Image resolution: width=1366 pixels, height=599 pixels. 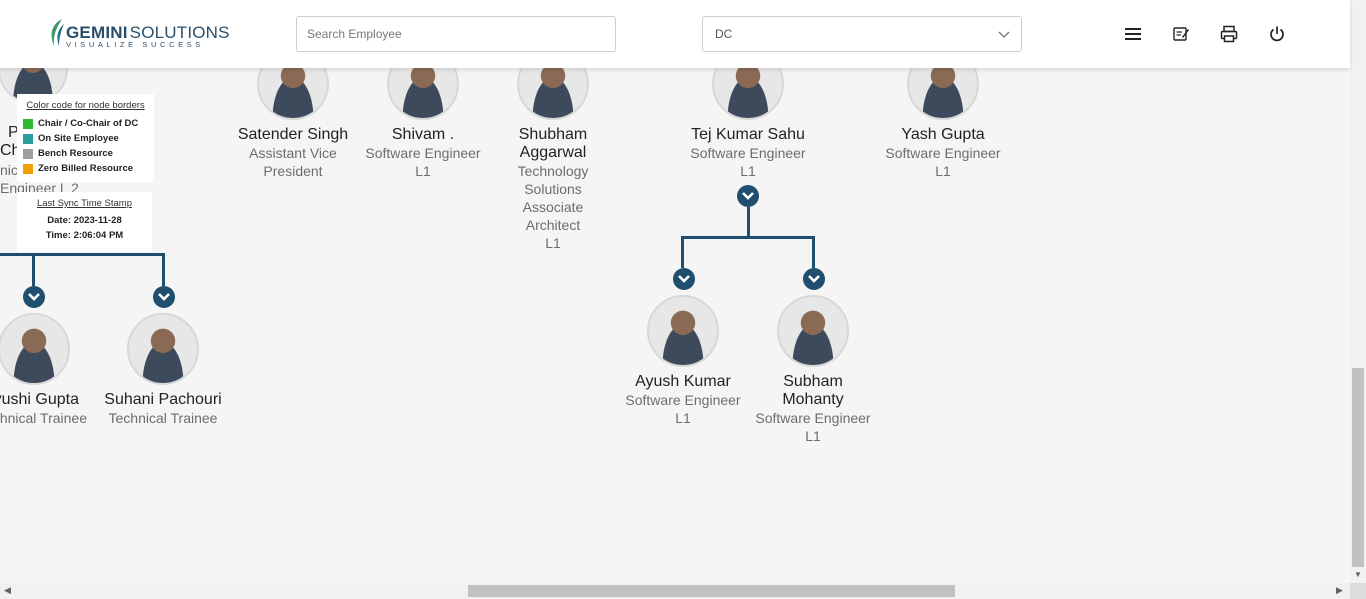 I want to click on search-input, so click(x=456, y=34).